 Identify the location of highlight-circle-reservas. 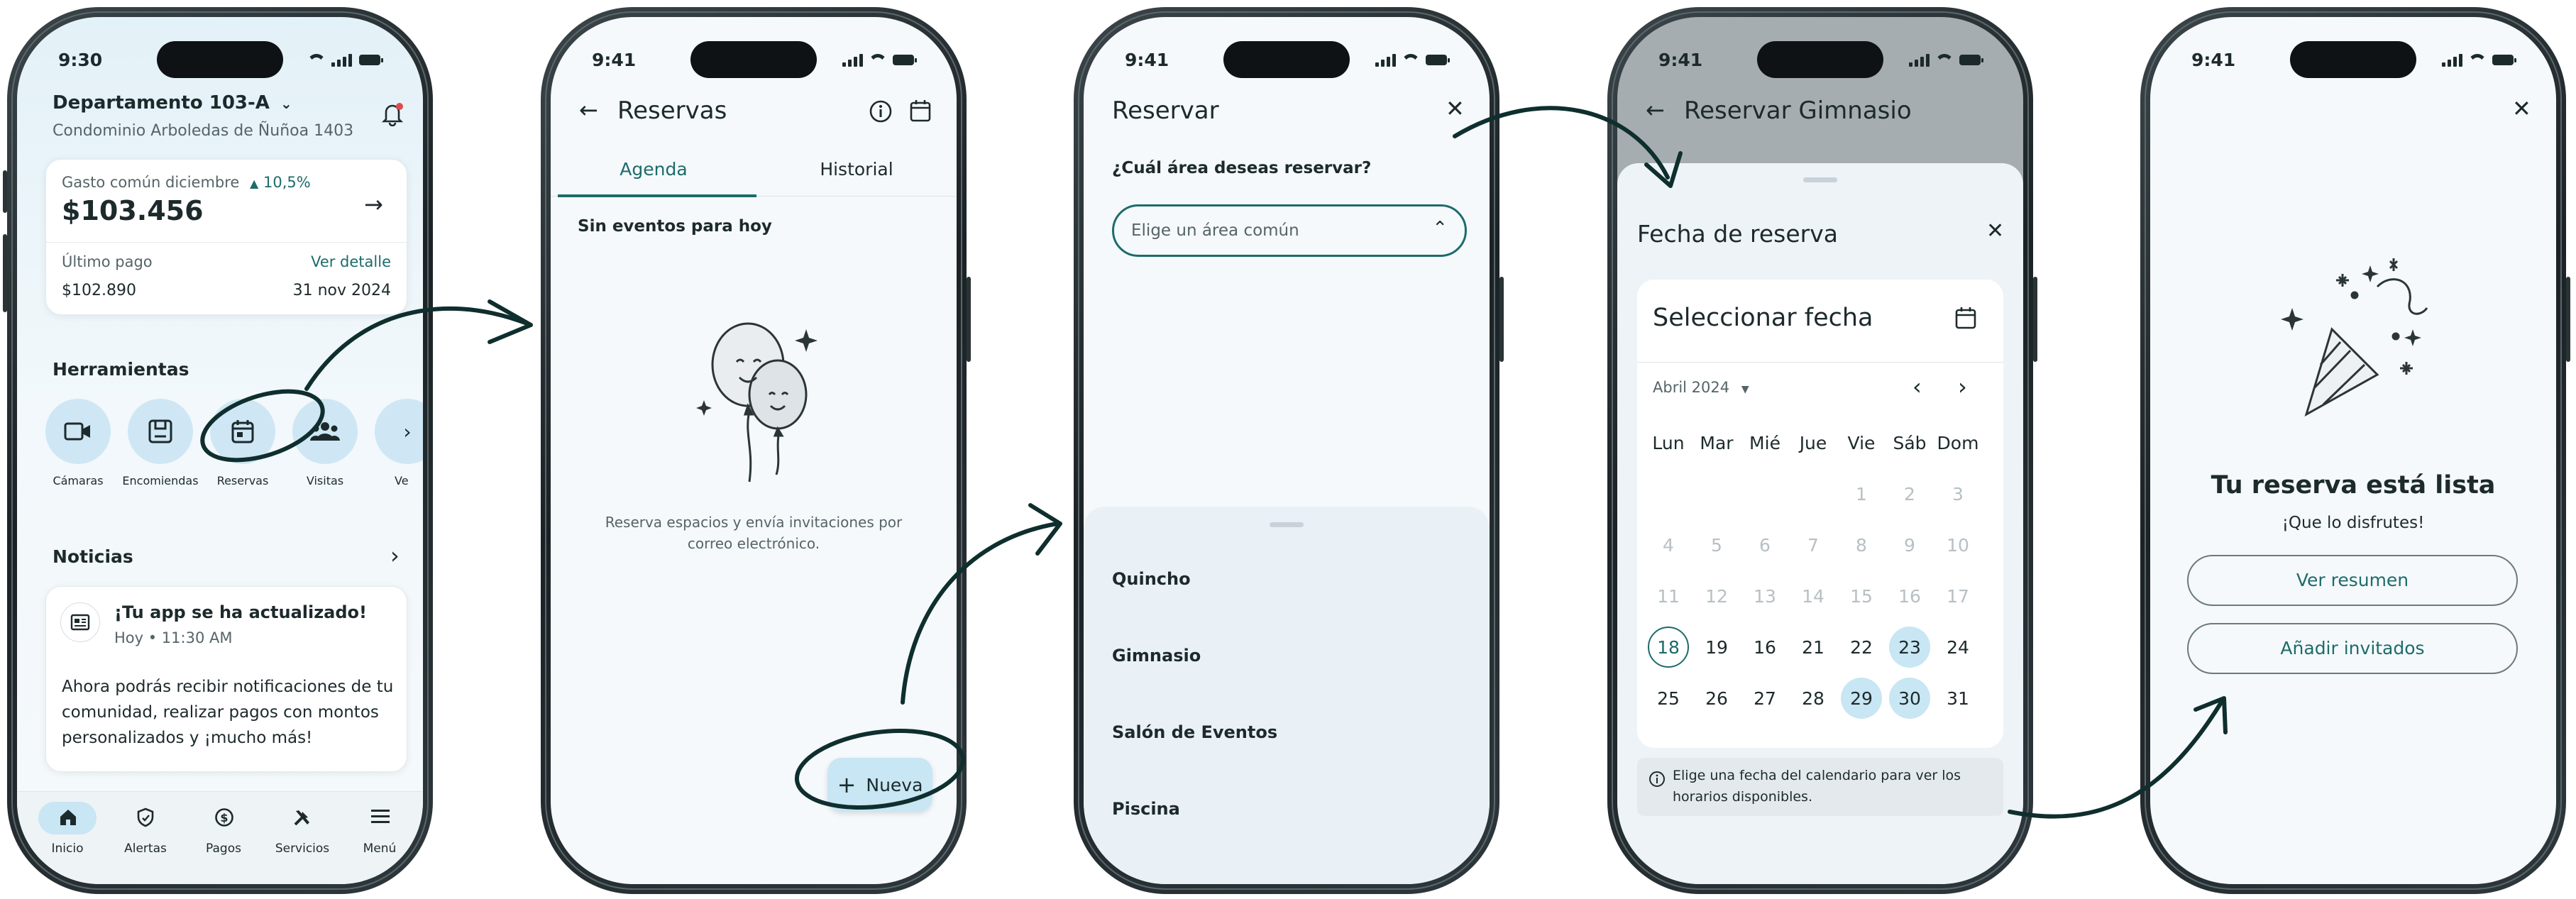
(262, 426).